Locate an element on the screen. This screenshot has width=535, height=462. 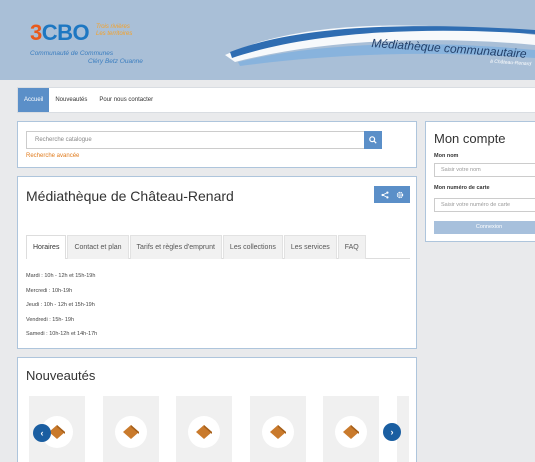
hours-line: Jeudi : 10h - 12h et 15h-19h is located at coordinates (60, 305).